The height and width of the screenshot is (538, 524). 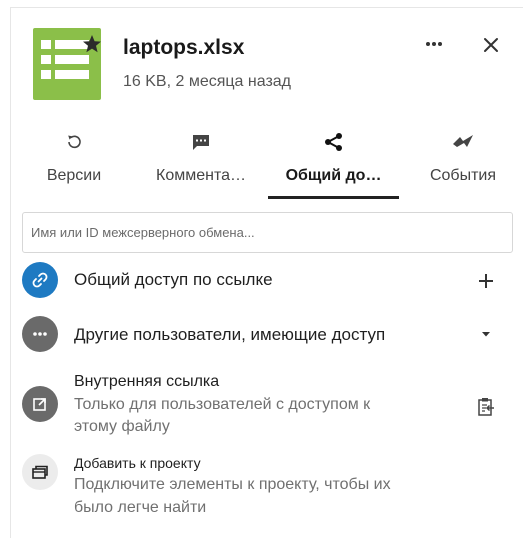 I want to click on tab-activity: События, so click(x=463, y=164).